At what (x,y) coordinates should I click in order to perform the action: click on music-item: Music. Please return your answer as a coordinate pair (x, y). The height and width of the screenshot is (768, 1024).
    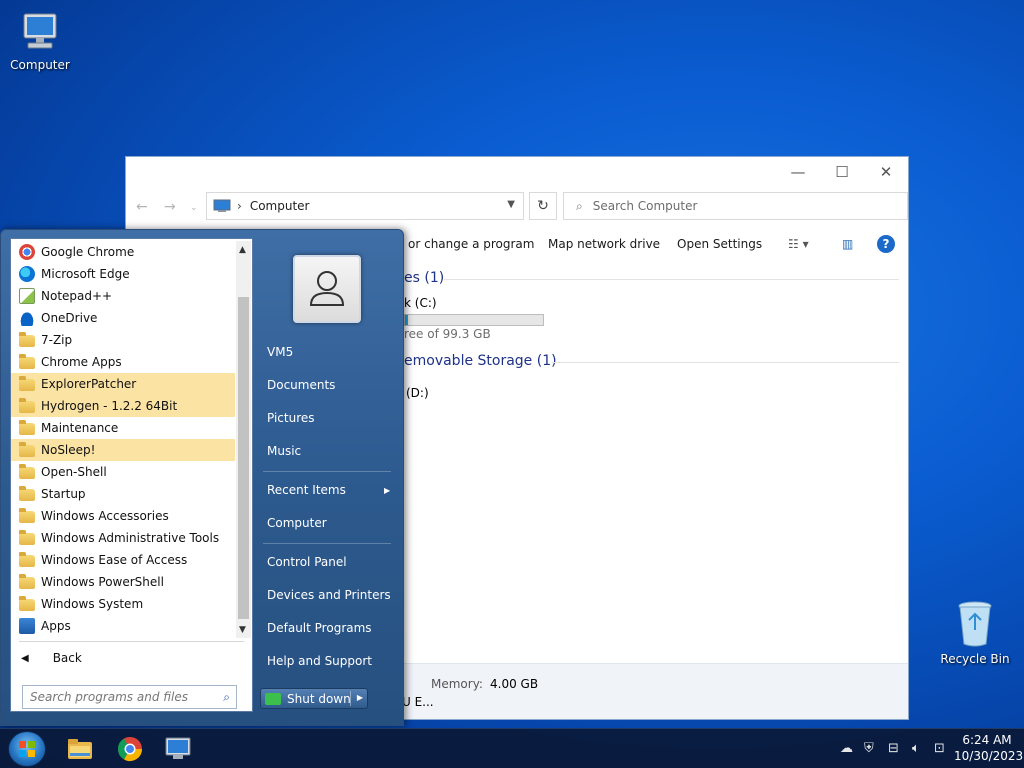
    Looking at the image, I should click on (284, 451).